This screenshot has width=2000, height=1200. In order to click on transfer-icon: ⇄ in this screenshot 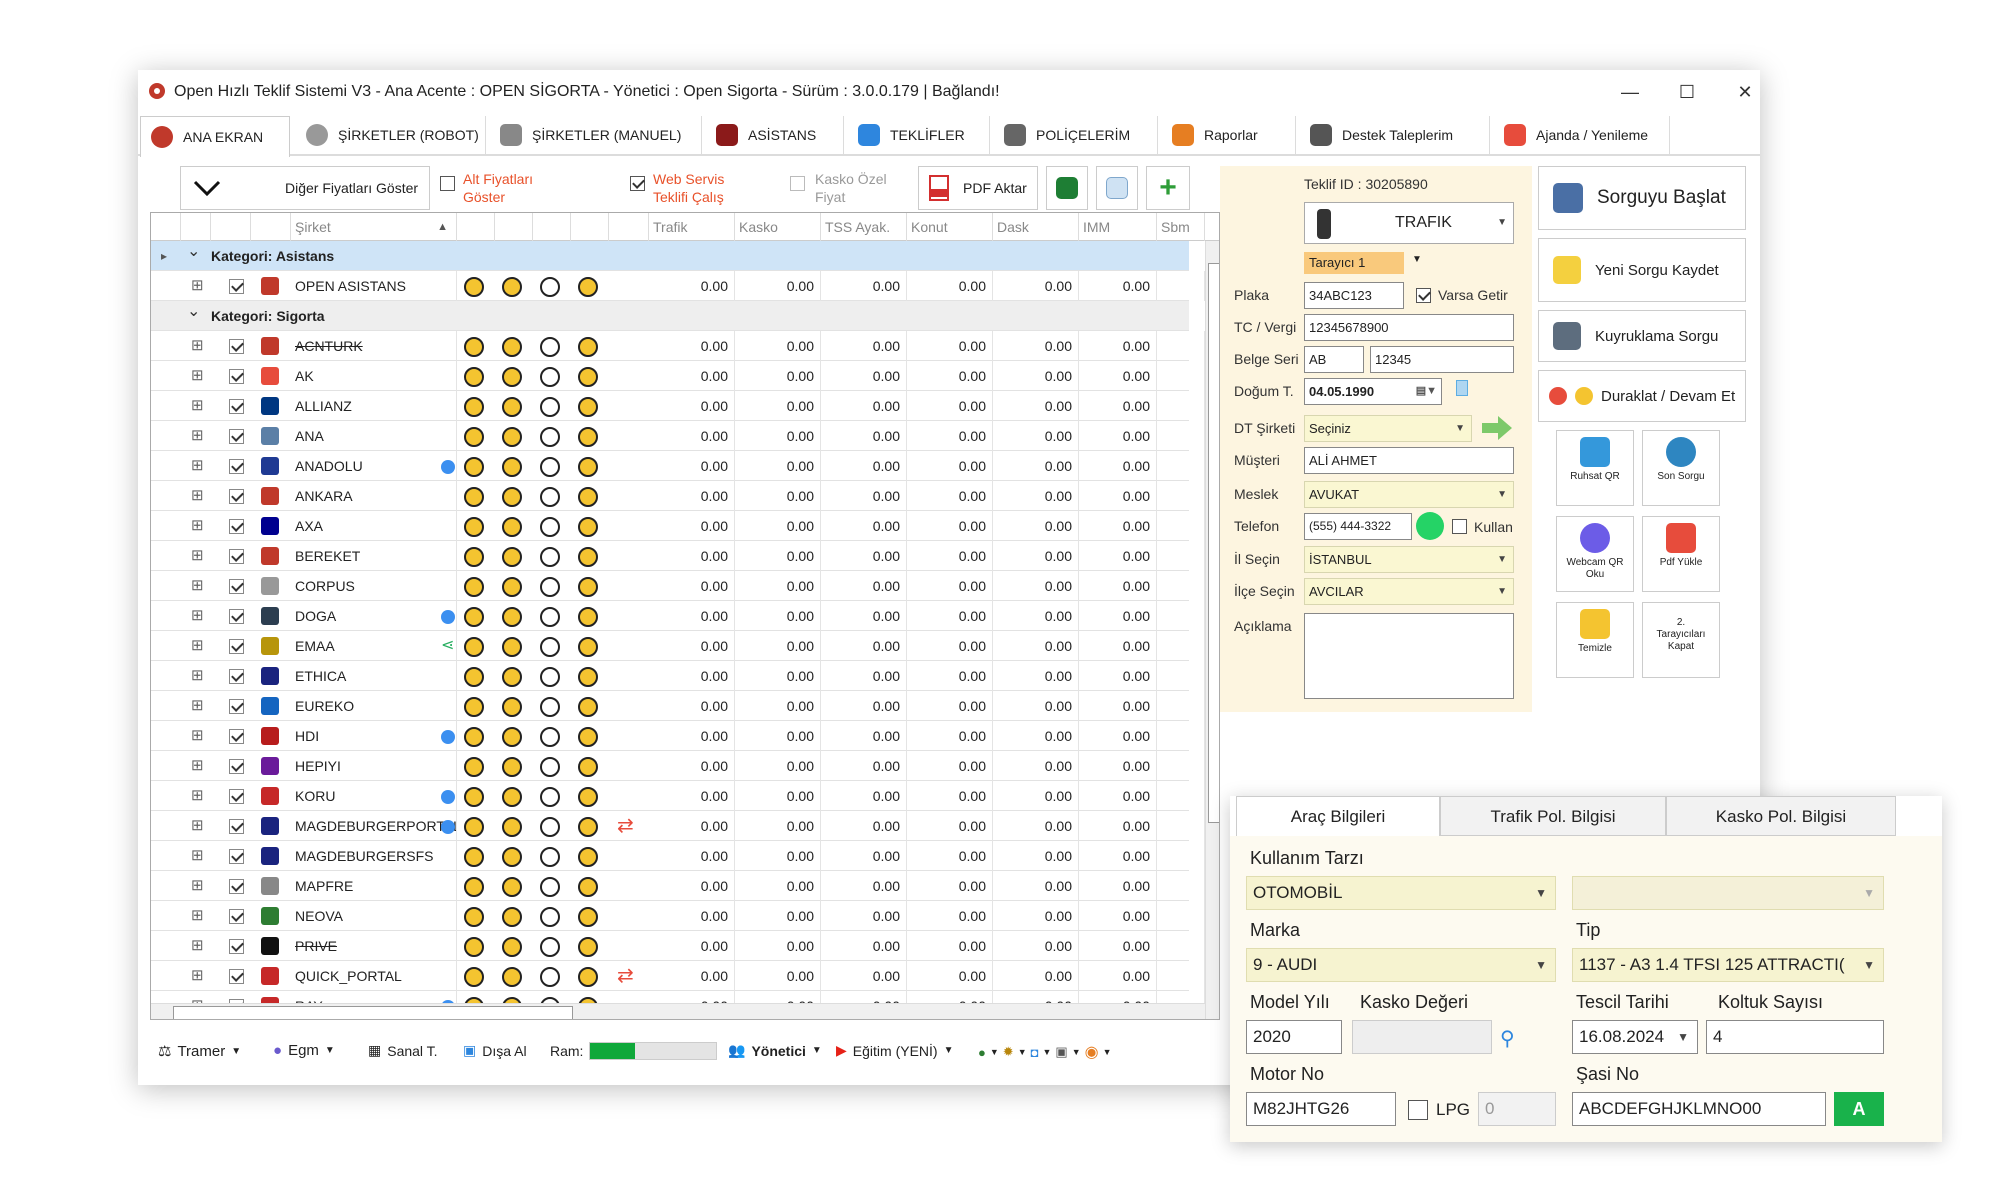, I will do `click(625, 826)`.